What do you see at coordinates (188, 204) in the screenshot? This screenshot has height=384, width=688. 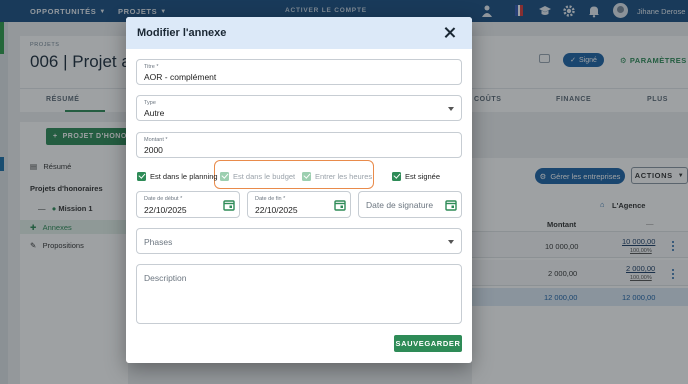 I see `date-debut-field: Date de début * 22/10/2025` at bounding box center [188, 204].